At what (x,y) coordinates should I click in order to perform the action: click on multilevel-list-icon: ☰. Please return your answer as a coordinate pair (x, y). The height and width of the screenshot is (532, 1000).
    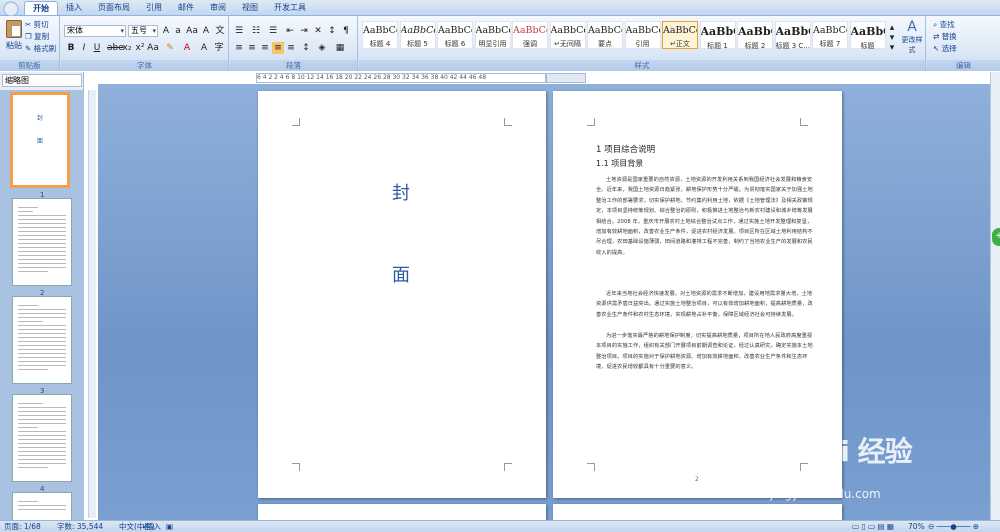
    Looking at the image, I should click on (273, 31).